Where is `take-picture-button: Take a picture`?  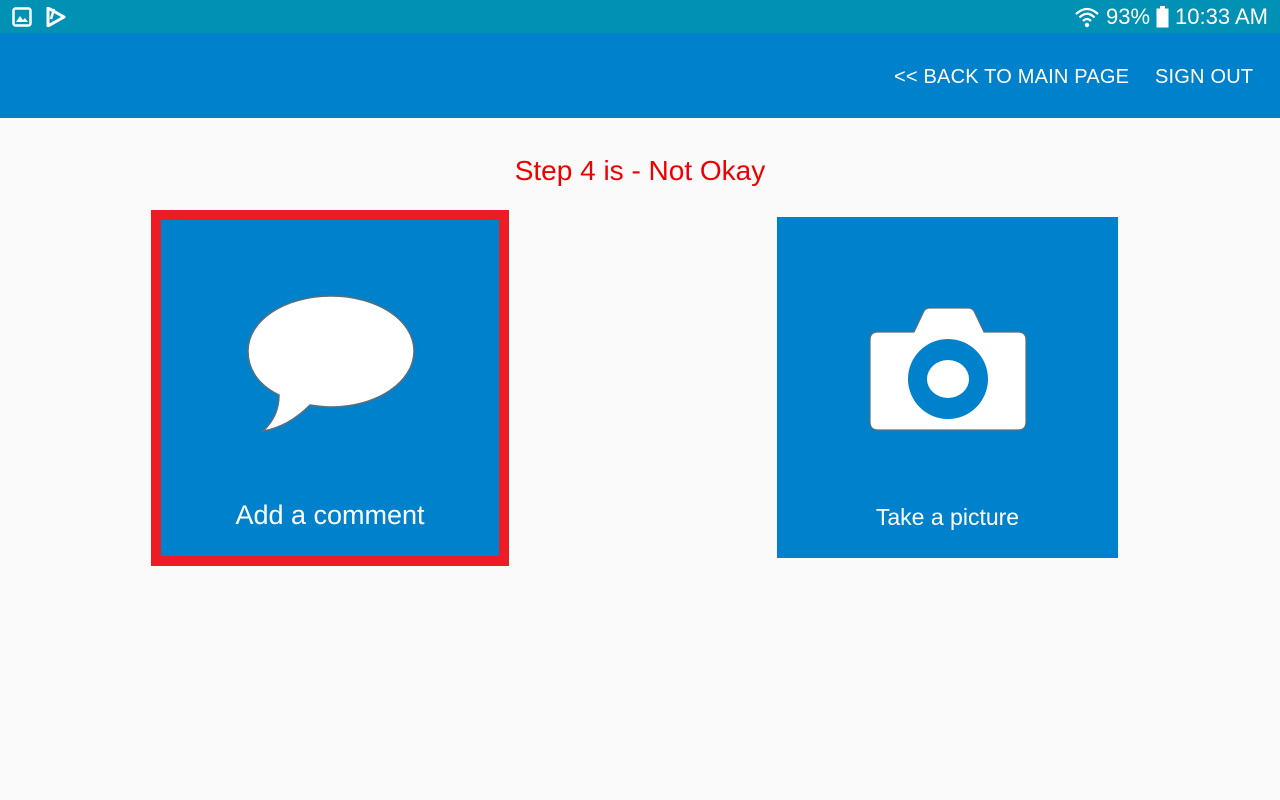 take-picture-button: Take a picture is located at coordinates (947, 387).